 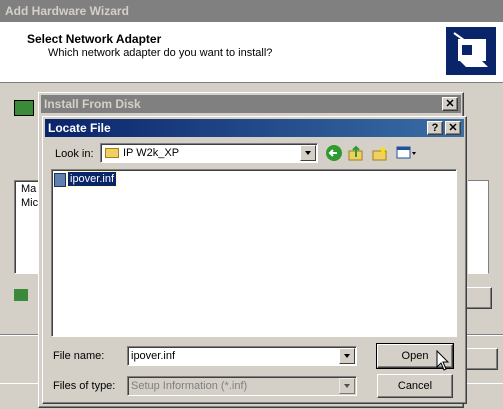 I want to click on up-folder-icon, so click(x=356, y=153).